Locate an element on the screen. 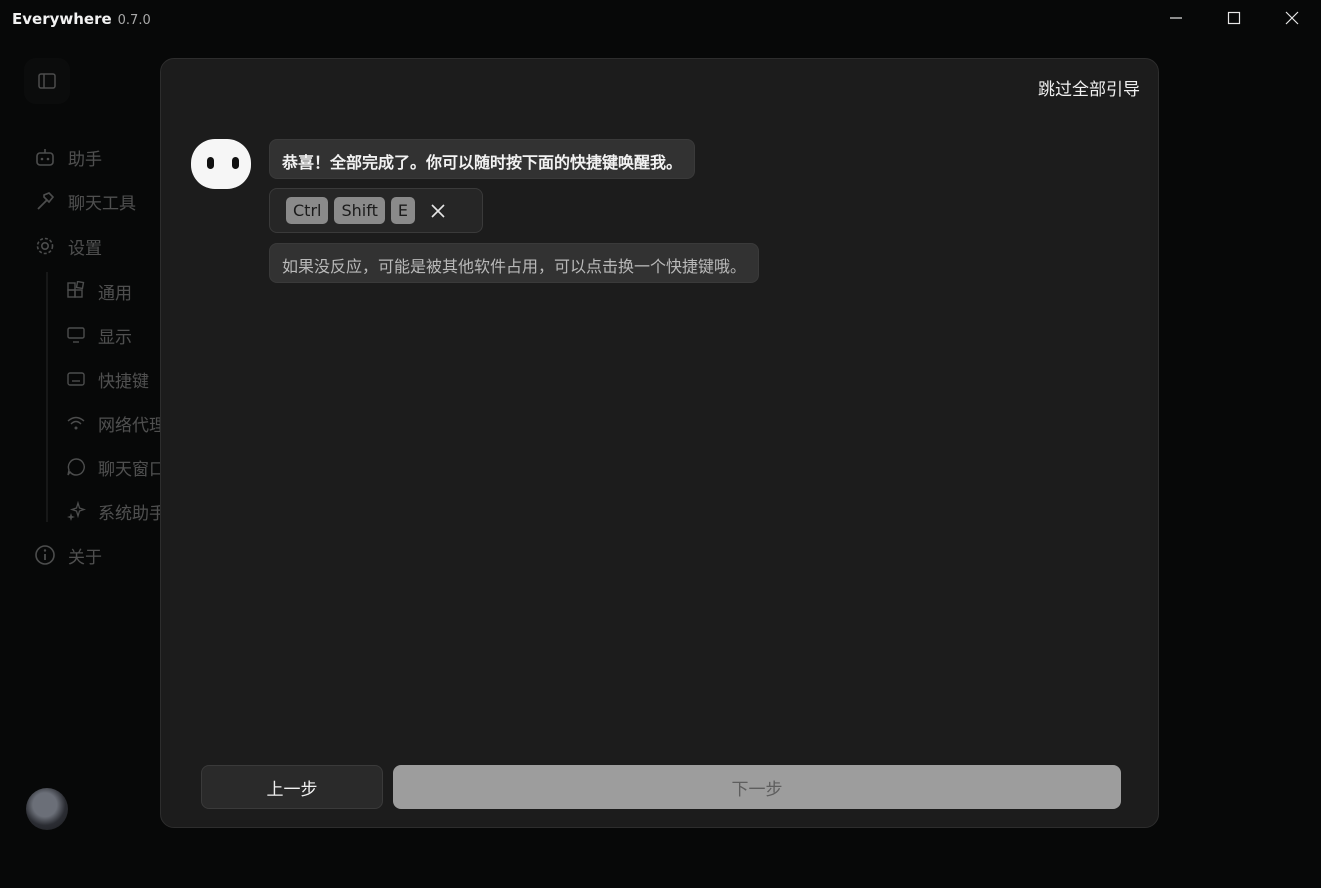 The height and width of the screenshot is (888, 1321). close-button is located at coordinates (1292, 18).